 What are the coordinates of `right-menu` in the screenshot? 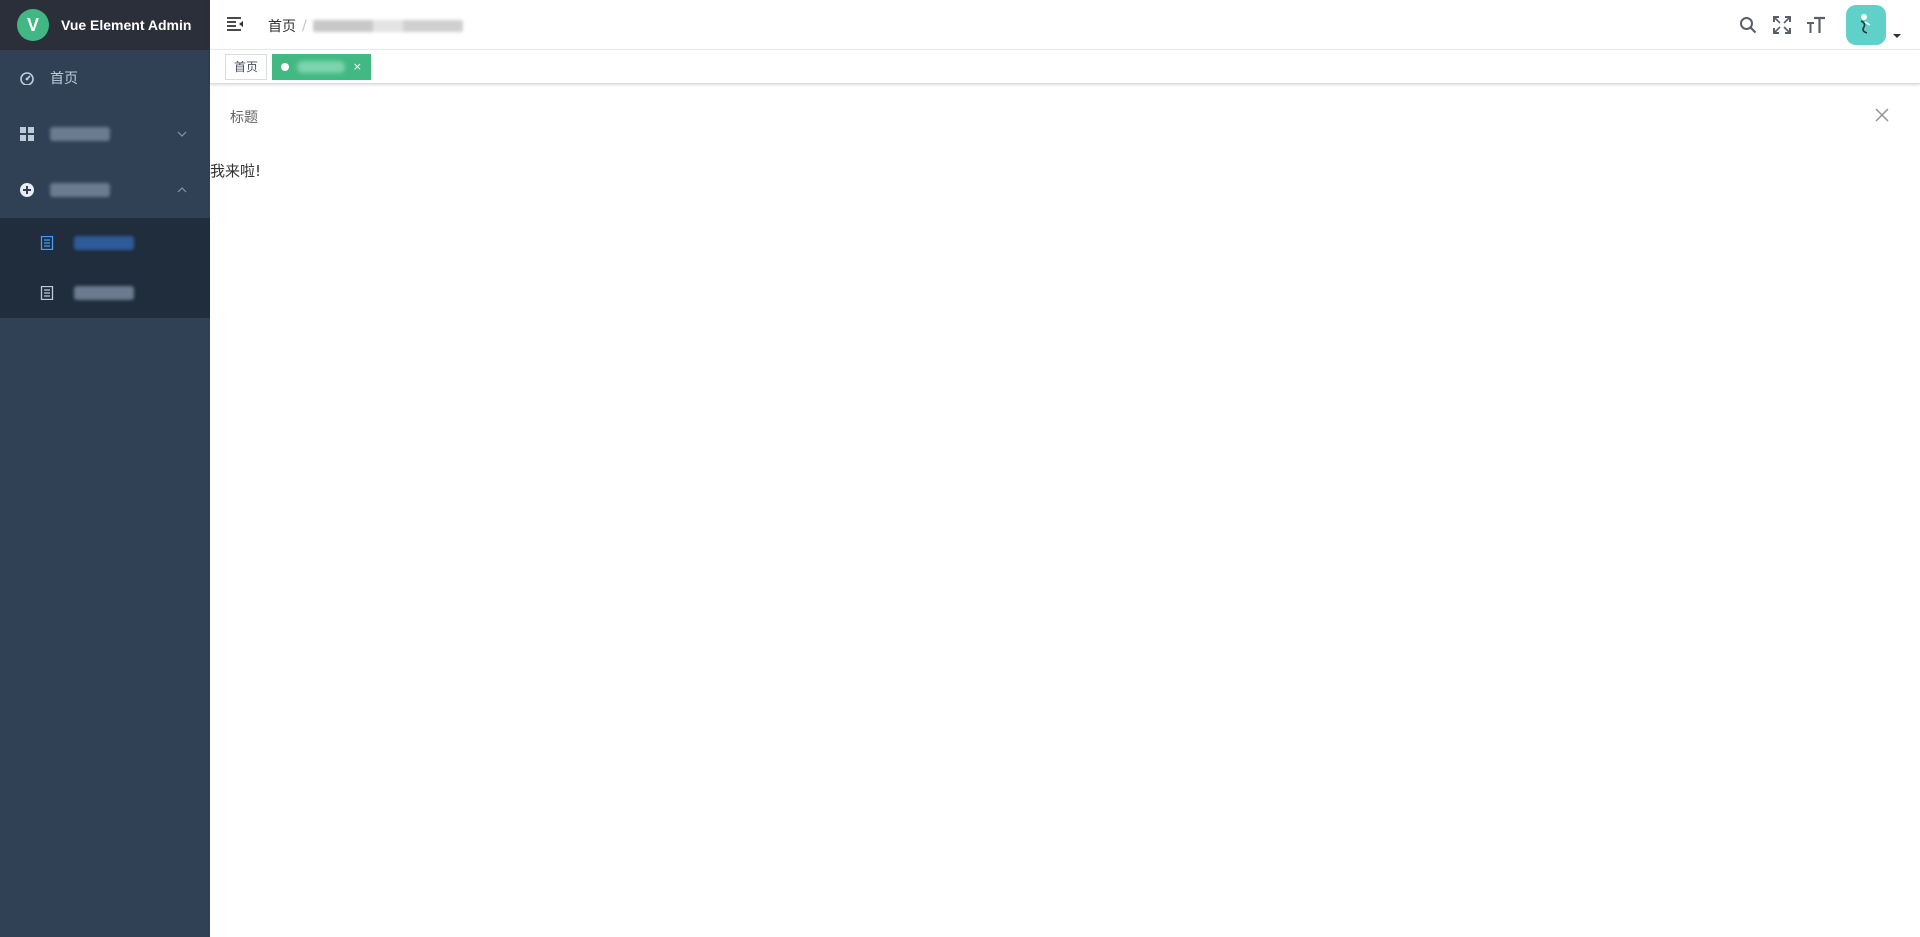 It's located at (1813, 25).